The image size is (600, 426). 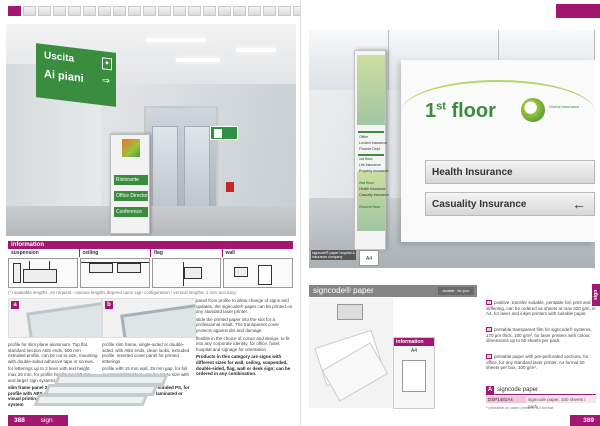 What do you see at coordinates (414, 342) in the screenshot?
I see `info-header: information` at bounding box center [414, 342].